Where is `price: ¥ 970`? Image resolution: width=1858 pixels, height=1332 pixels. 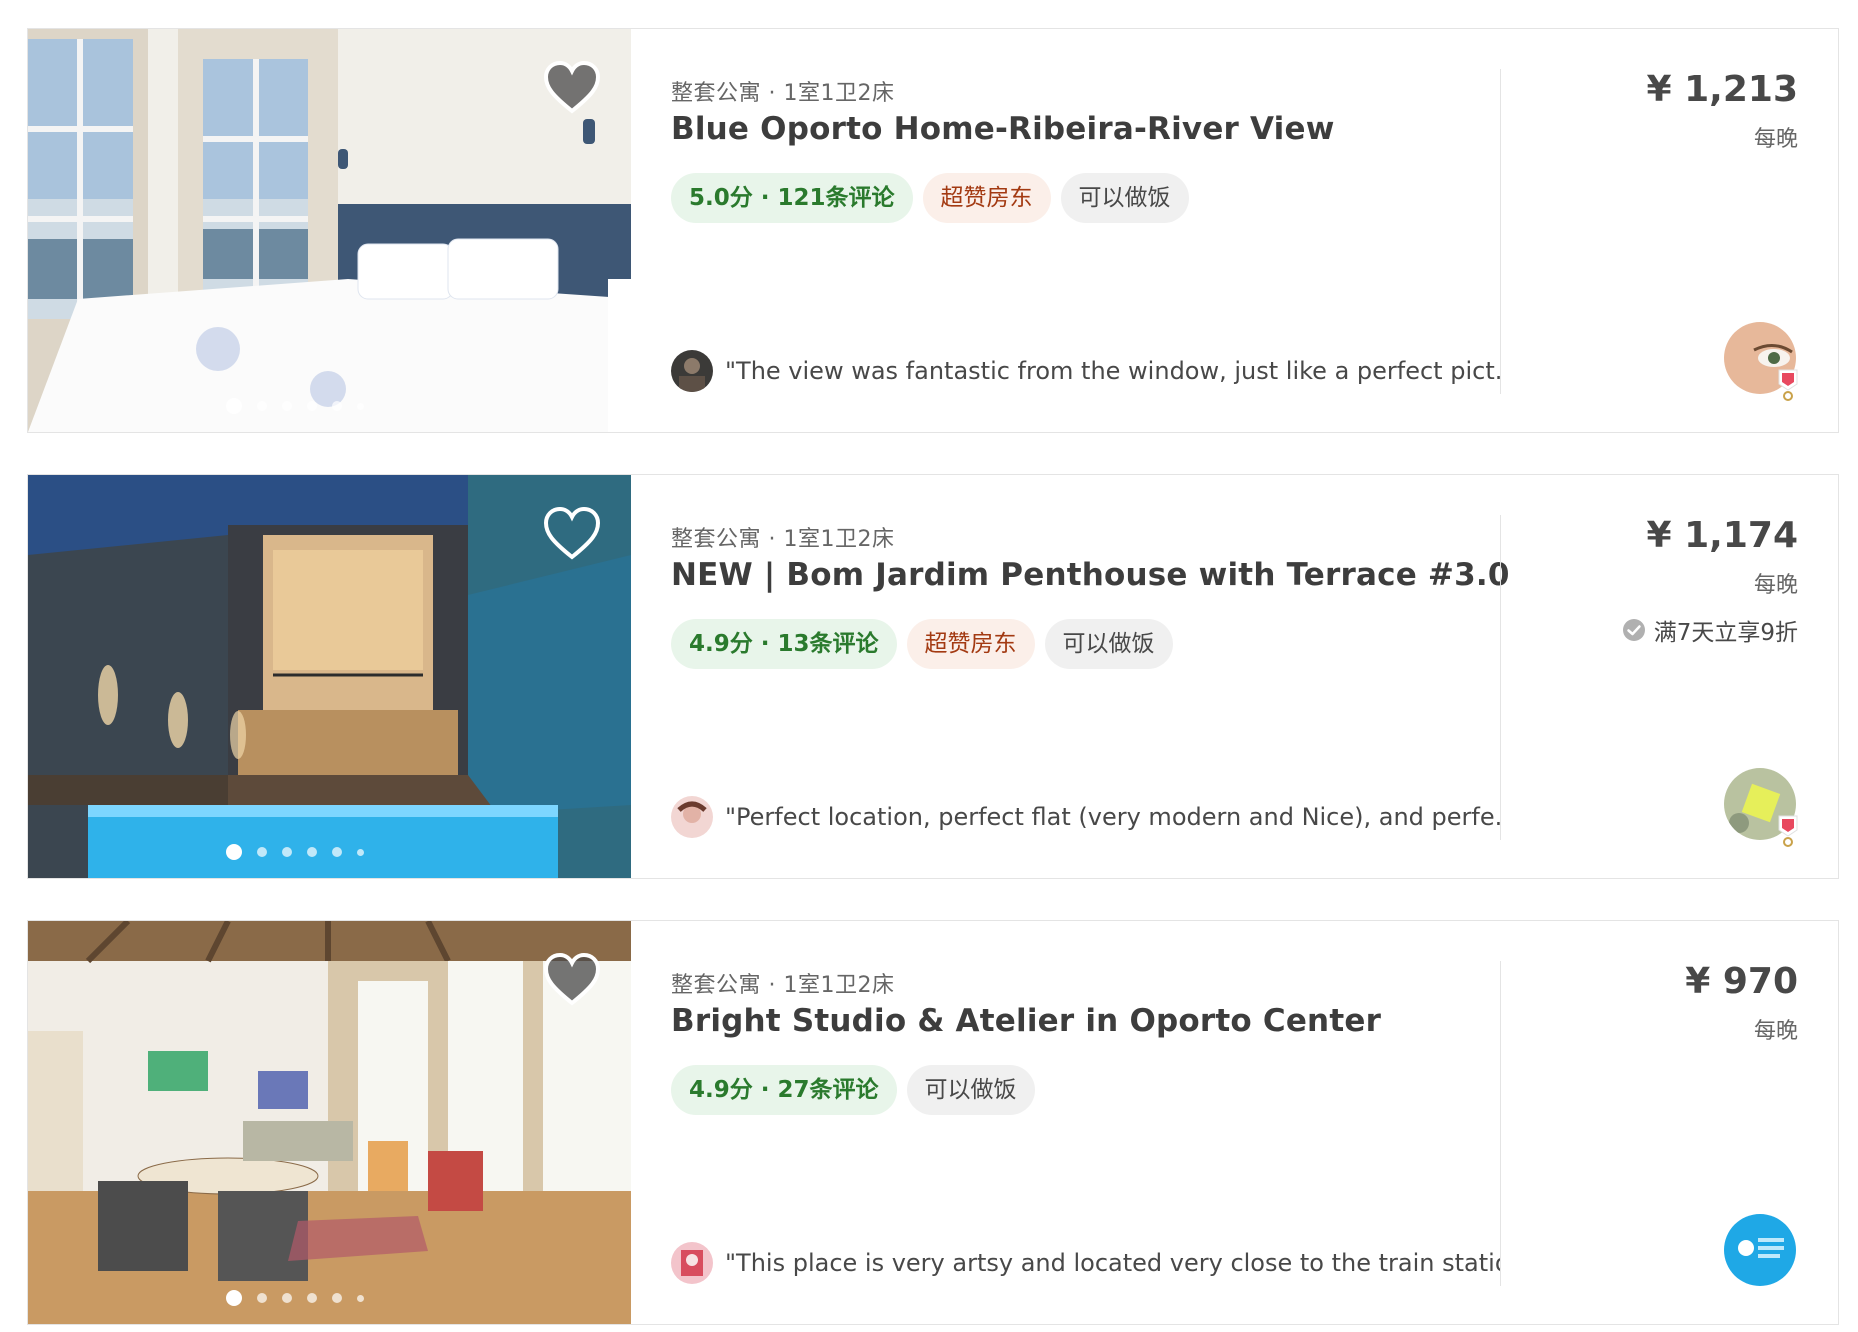 price: ¥ 970 is located at coordinates (1741, 981).